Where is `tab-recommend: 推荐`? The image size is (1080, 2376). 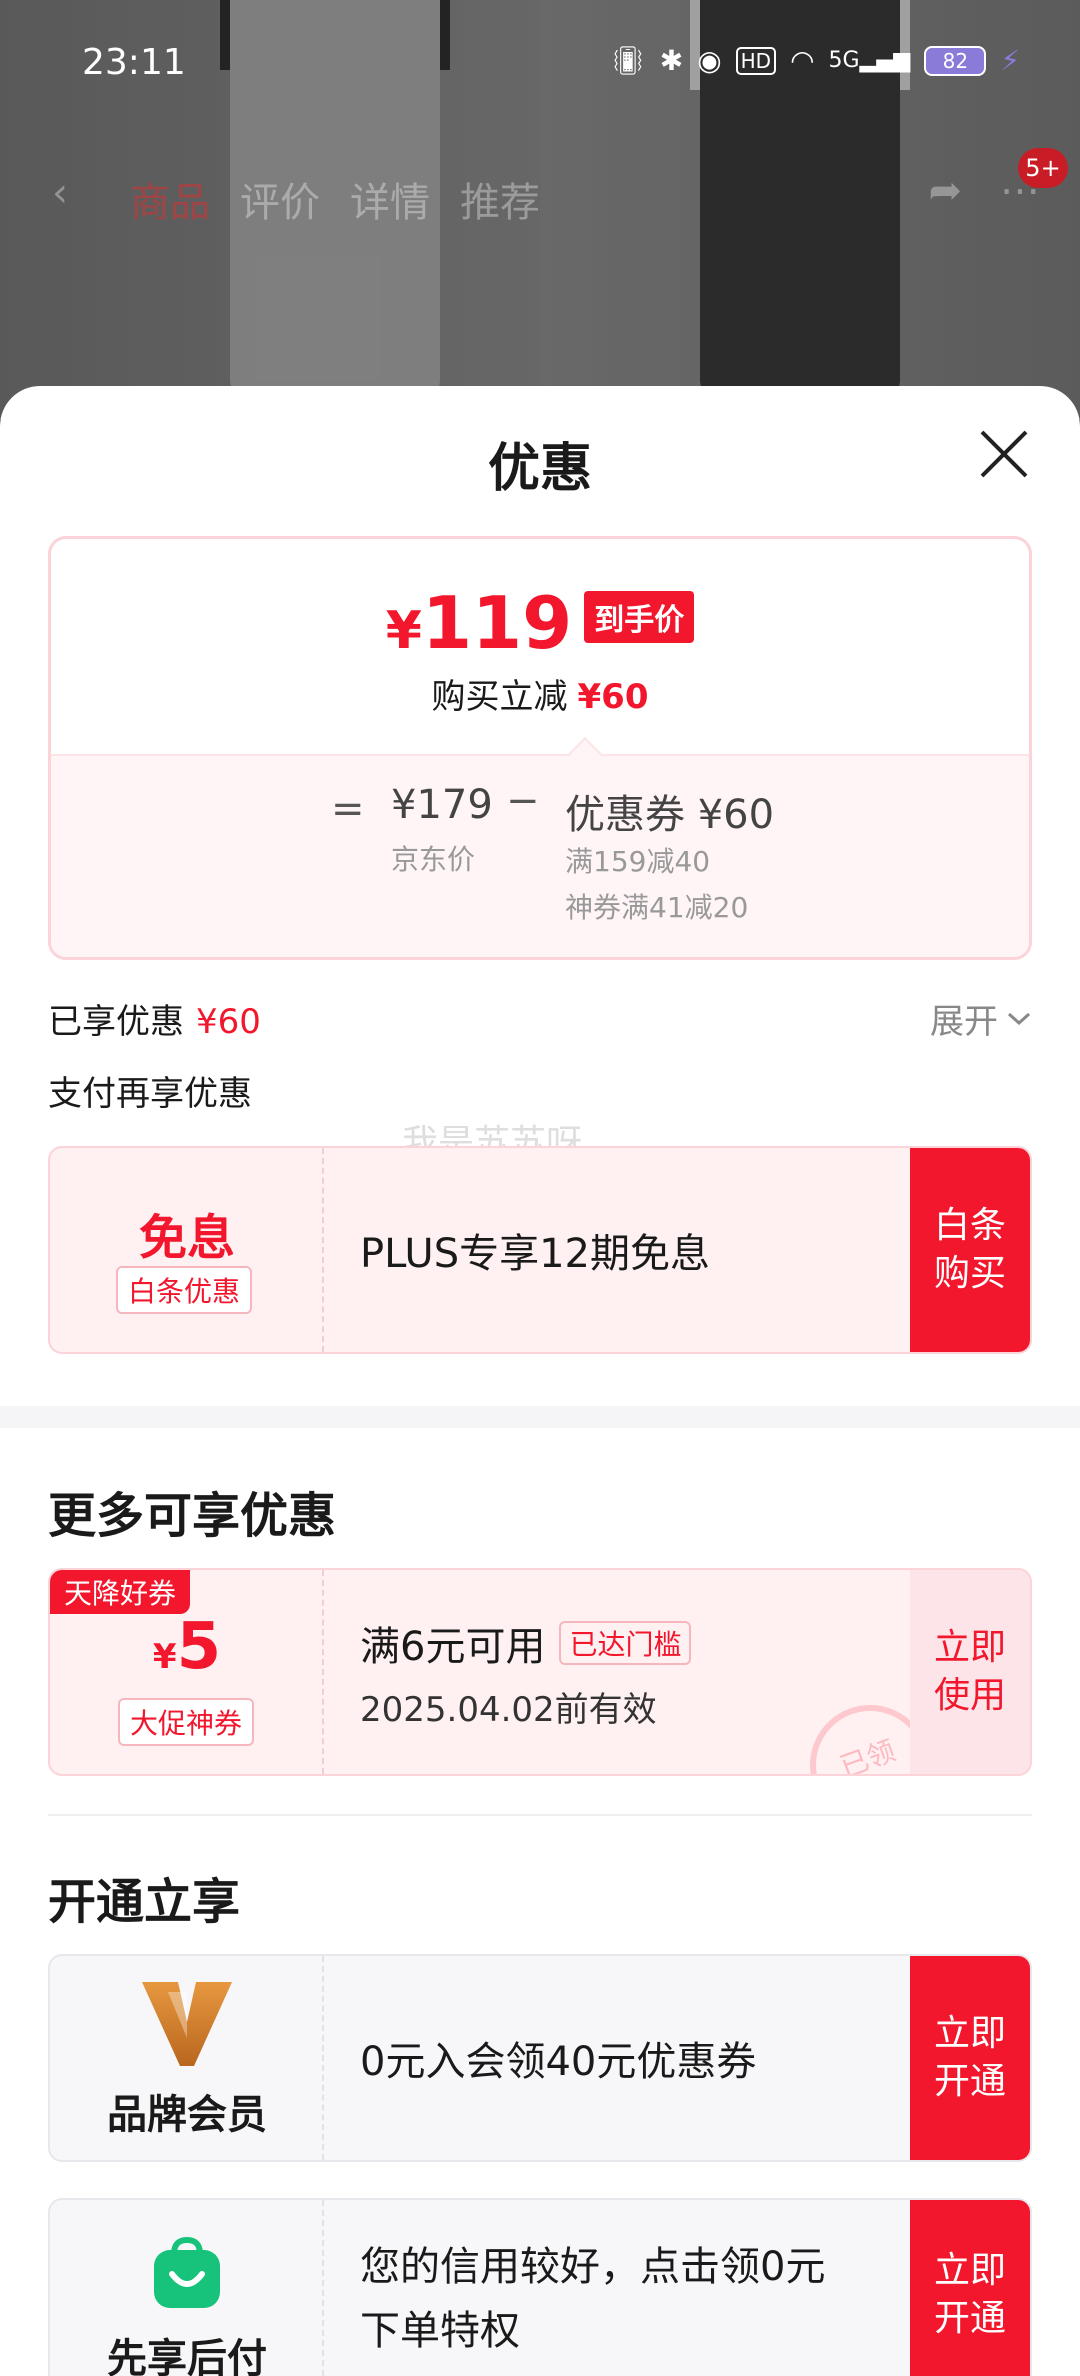 tab-recommend: 推荐 is located at coordinates (500, 199).